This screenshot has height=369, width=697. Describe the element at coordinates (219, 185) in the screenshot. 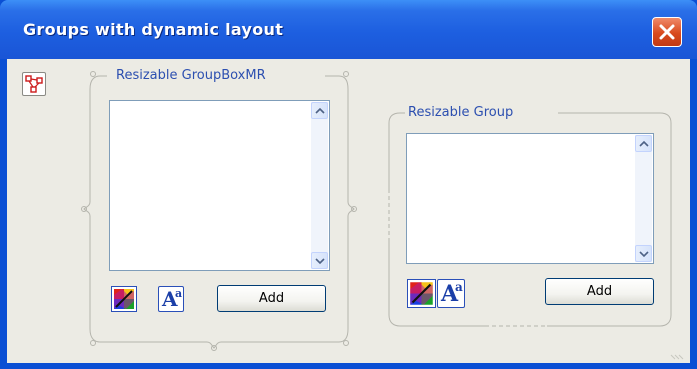

I see `group-mr-listbox` at that location.